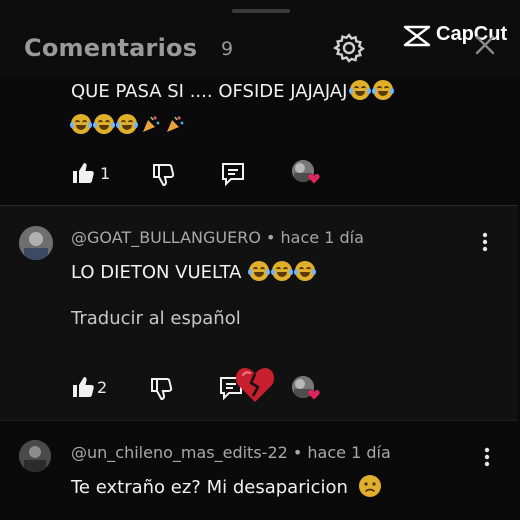  What do you see at coordinates (105, 173) in the screenshot?
I see `like-count: 1` at bounding box center [105, 173].